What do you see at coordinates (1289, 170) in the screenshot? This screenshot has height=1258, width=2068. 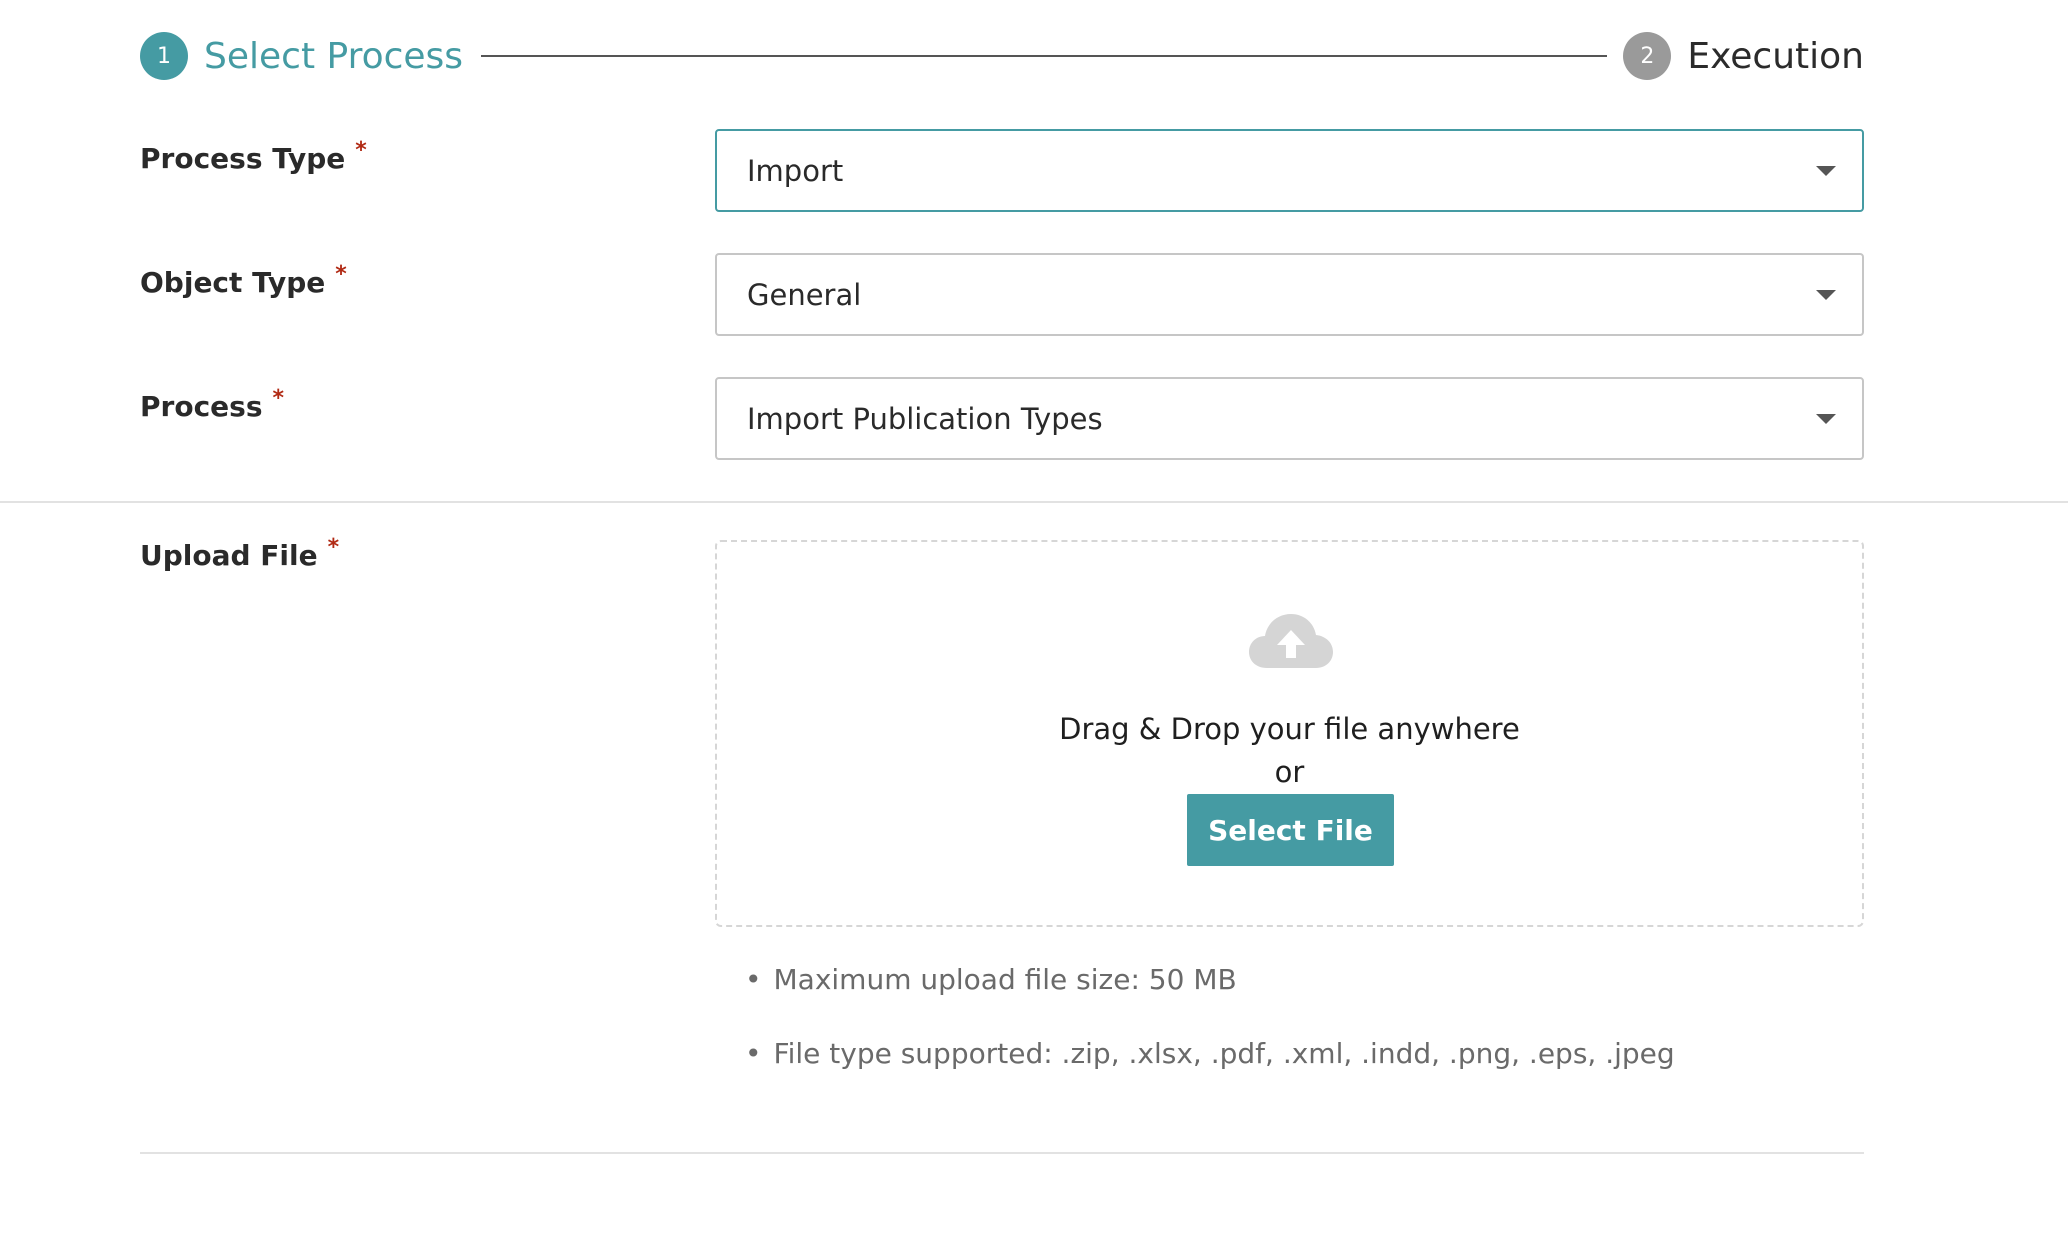 I see `process-type-select: Import` at bounding box center [1289, 170].